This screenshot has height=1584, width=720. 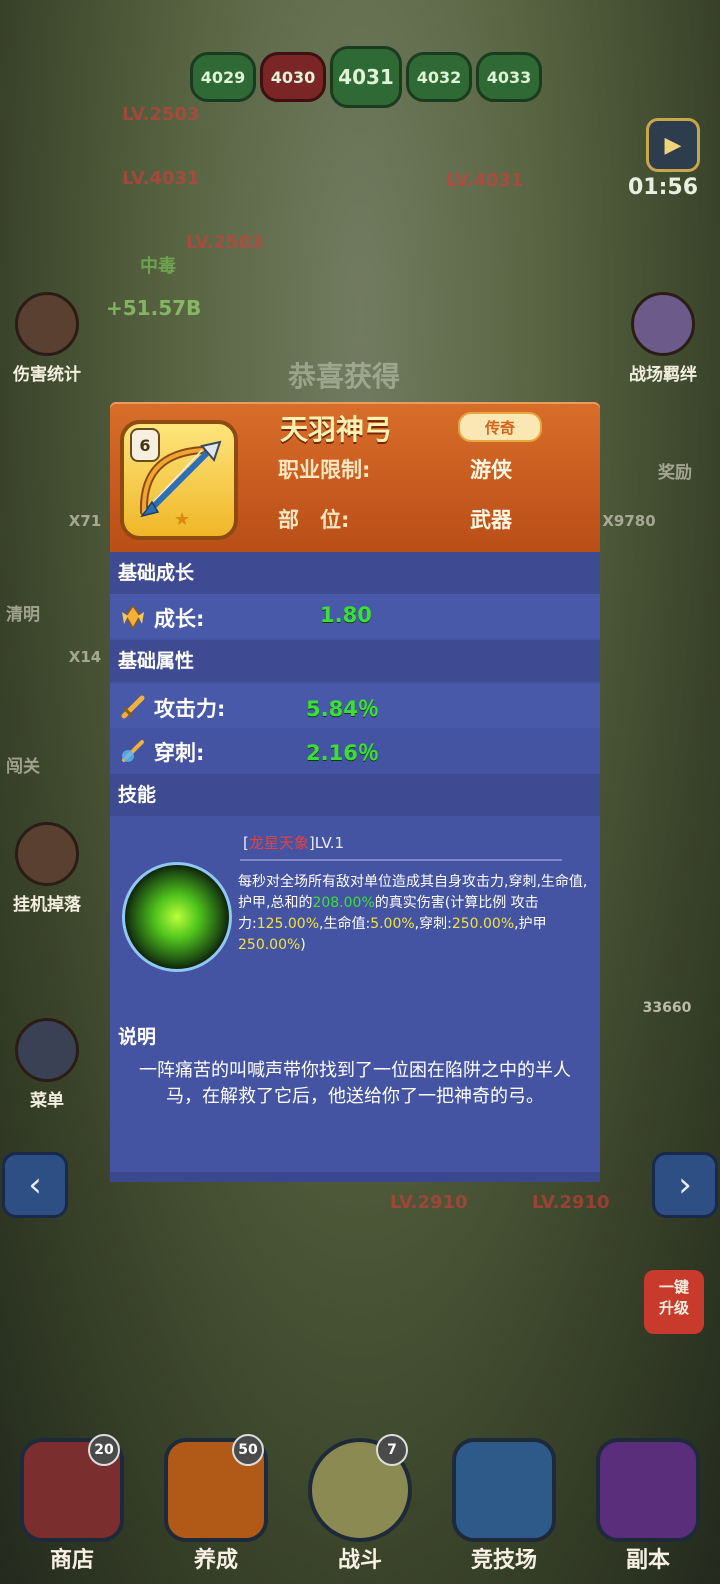 What do you see at coordinates (133, 751) in the screenshot?
I see `pierce-icon` at bounding box center [133, 751].